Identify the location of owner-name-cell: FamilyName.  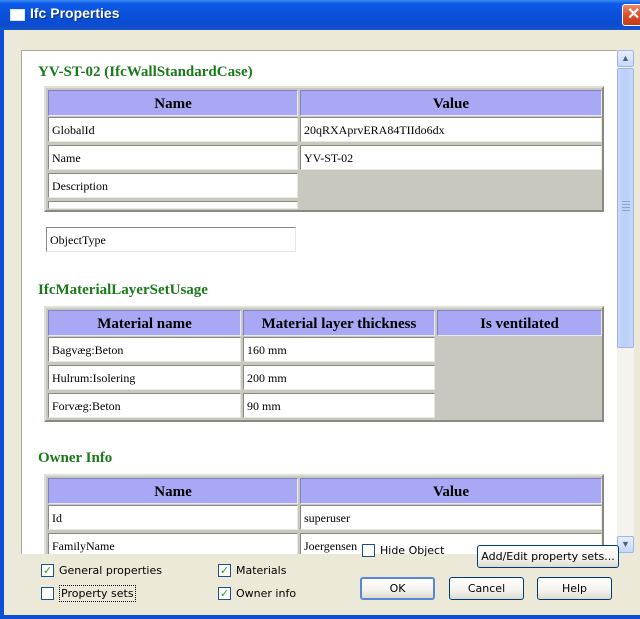
(173, 543).